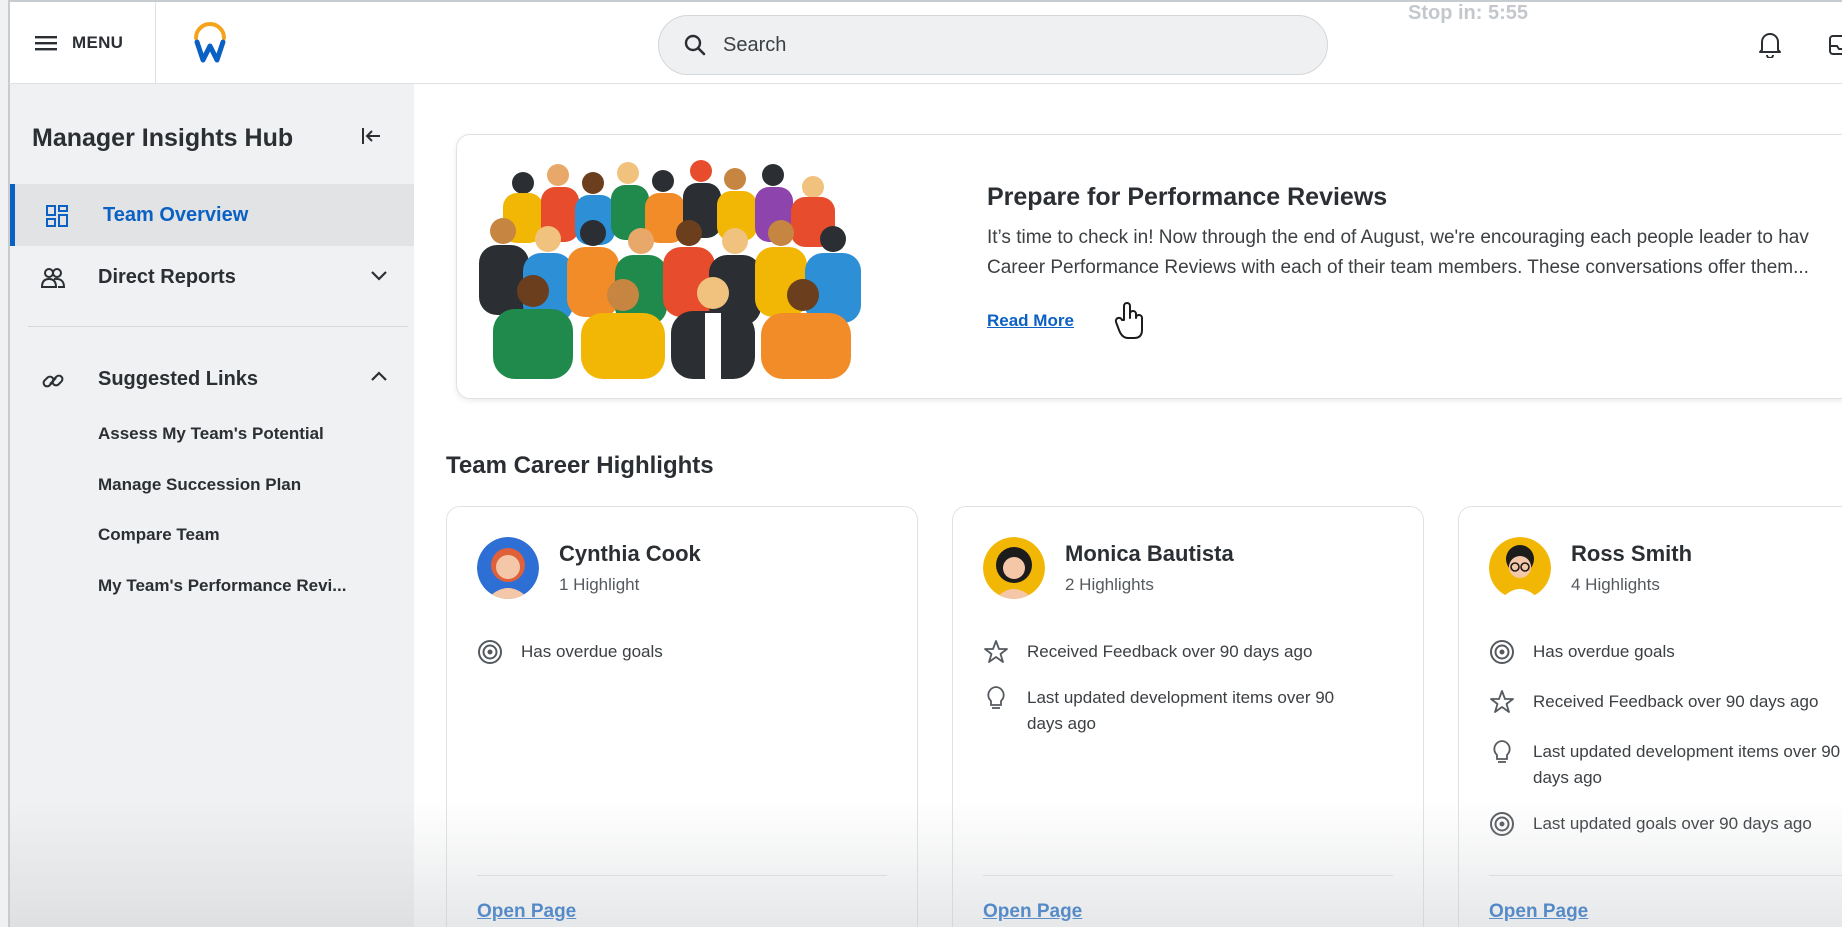 The height and width of the screenshot is (927, 1842). I want to click on highlight-text: Last updated goals over 90 days ago, so click(1672, 823).